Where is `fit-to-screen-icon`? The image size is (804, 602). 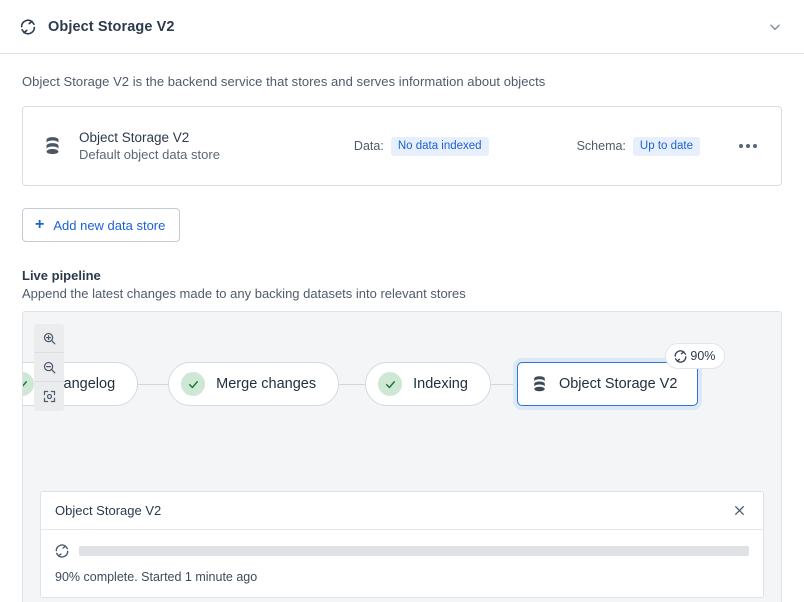
fit-to-screen-icon is located at coordinates (49, 396).